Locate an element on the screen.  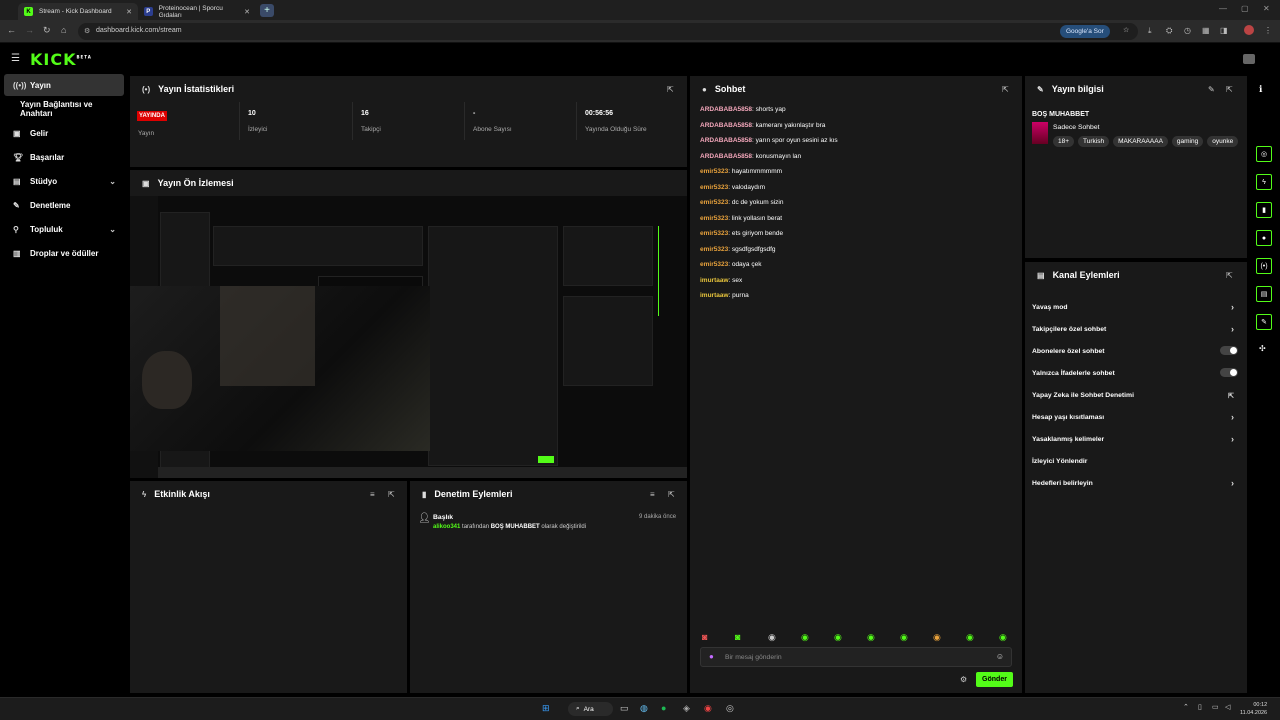
reload-icon: ↻ is located at coordinates (47, 30).